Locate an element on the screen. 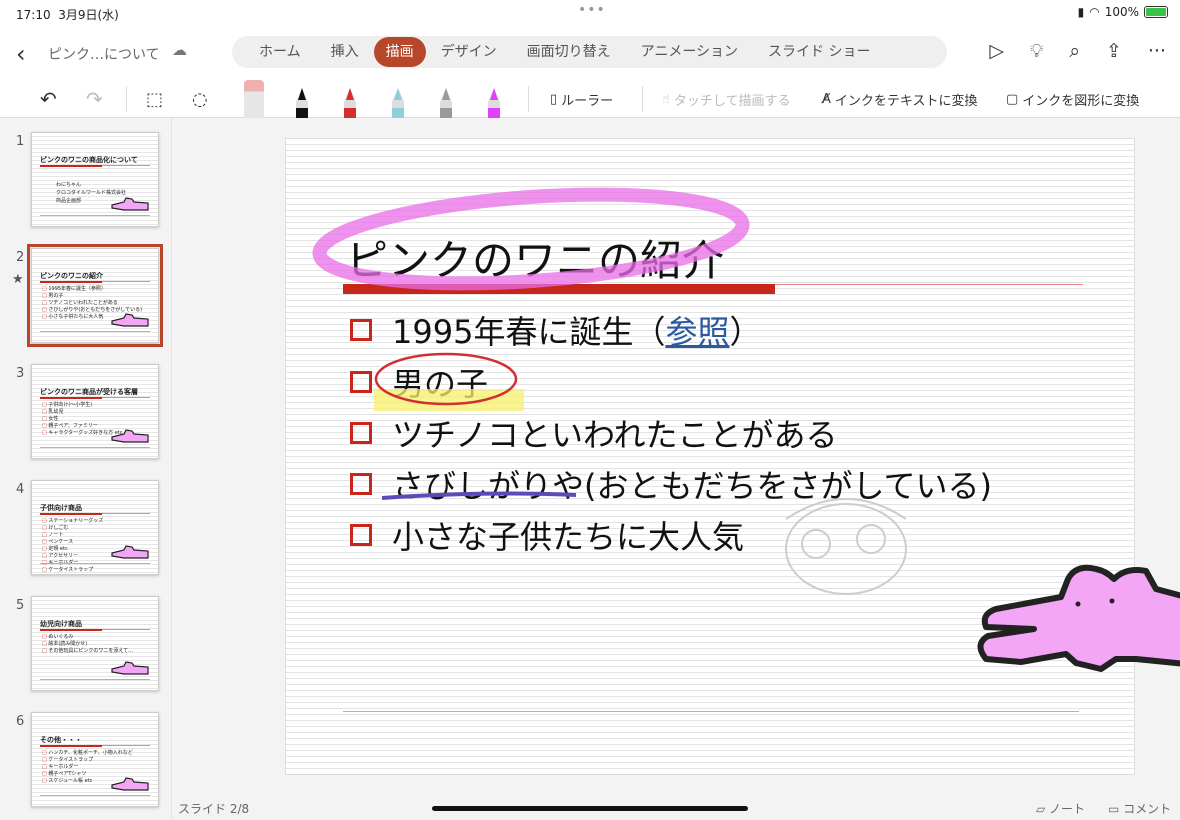 Image resolution: width=1180 pixels, height=820 pixels. tab-0: ホーム is located at coordinates (280, 52).